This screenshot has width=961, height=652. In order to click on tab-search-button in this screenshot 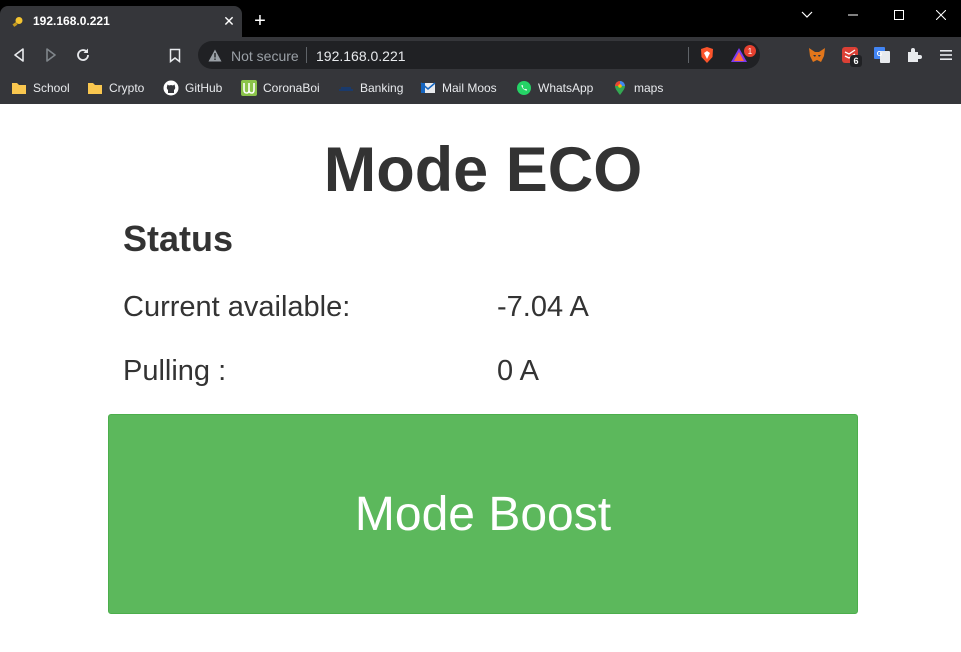, I will do `click(807, 15)`.